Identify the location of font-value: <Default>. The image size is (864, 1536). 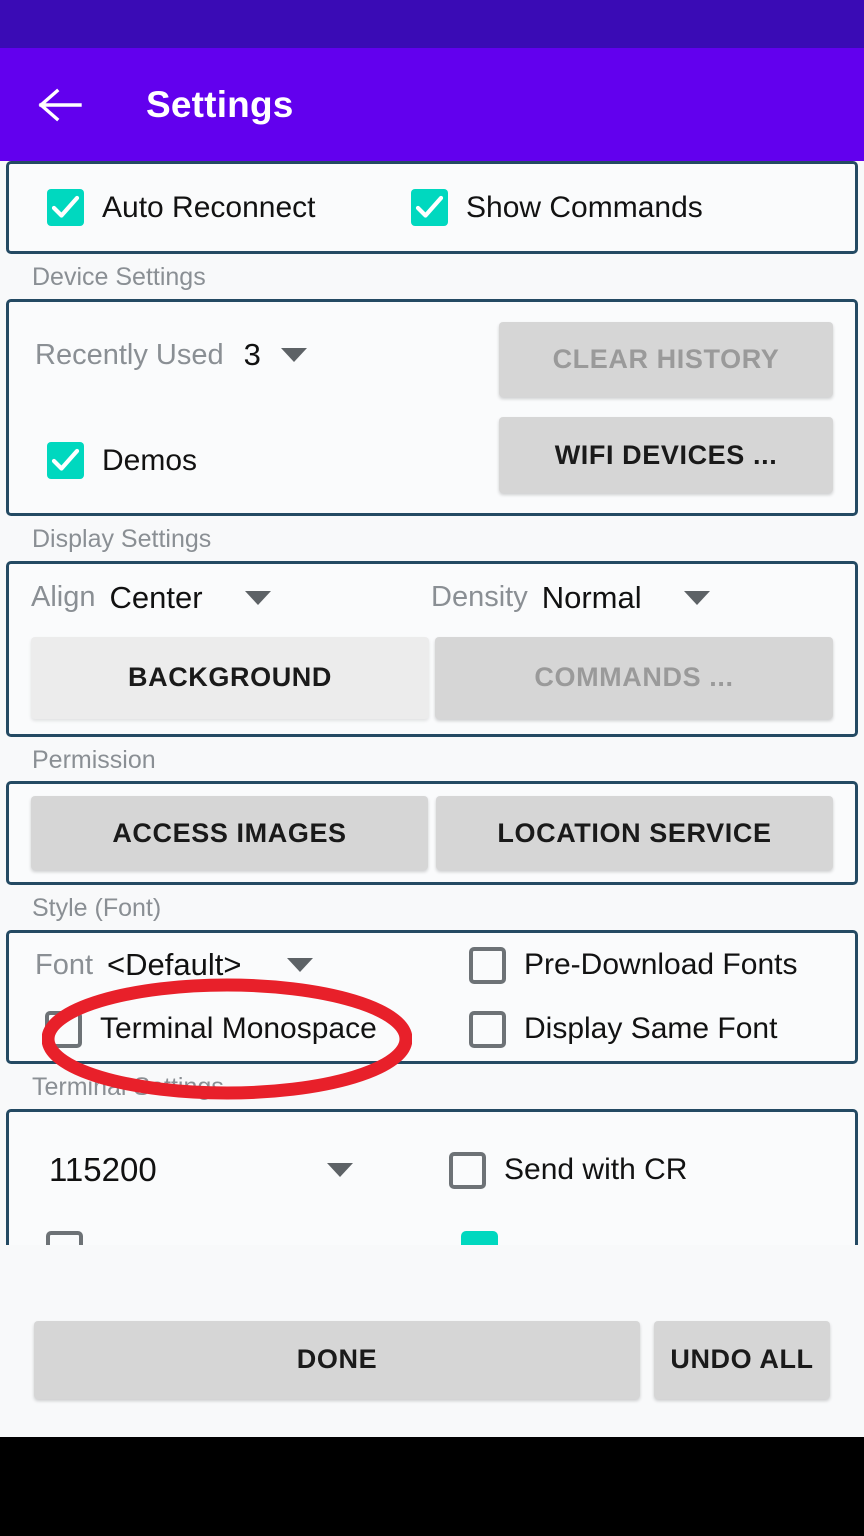
(174, 964).